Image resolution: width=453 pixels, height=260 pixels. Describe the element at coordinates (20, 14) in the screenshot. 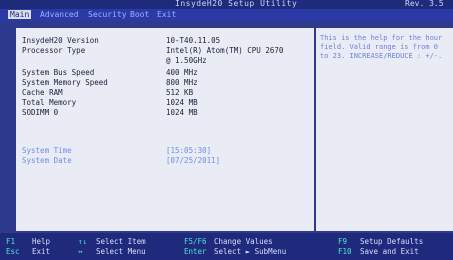

I see `menu-main: Main` at that location.